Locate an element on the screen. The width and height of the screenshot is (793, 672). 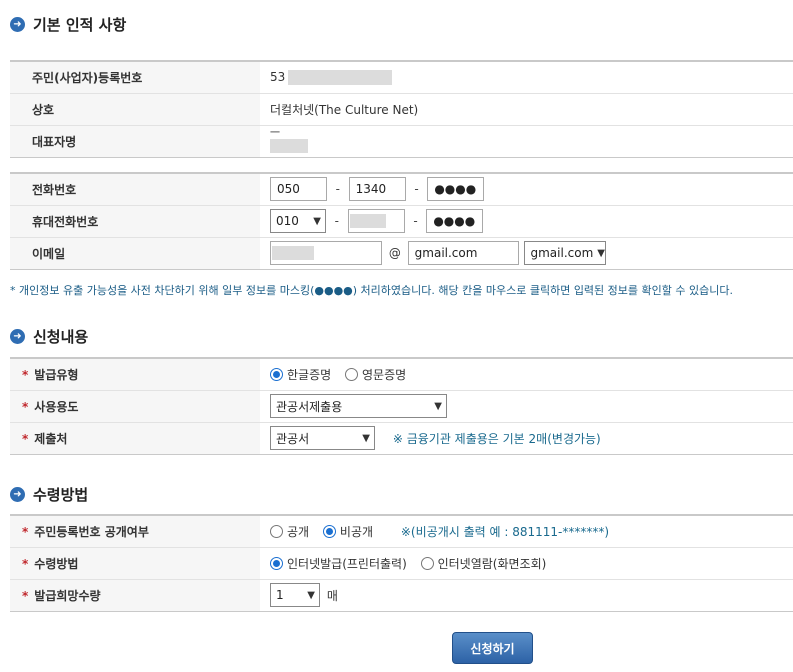
reg-no-prefix: 53 is located at coordinates (278, 76).